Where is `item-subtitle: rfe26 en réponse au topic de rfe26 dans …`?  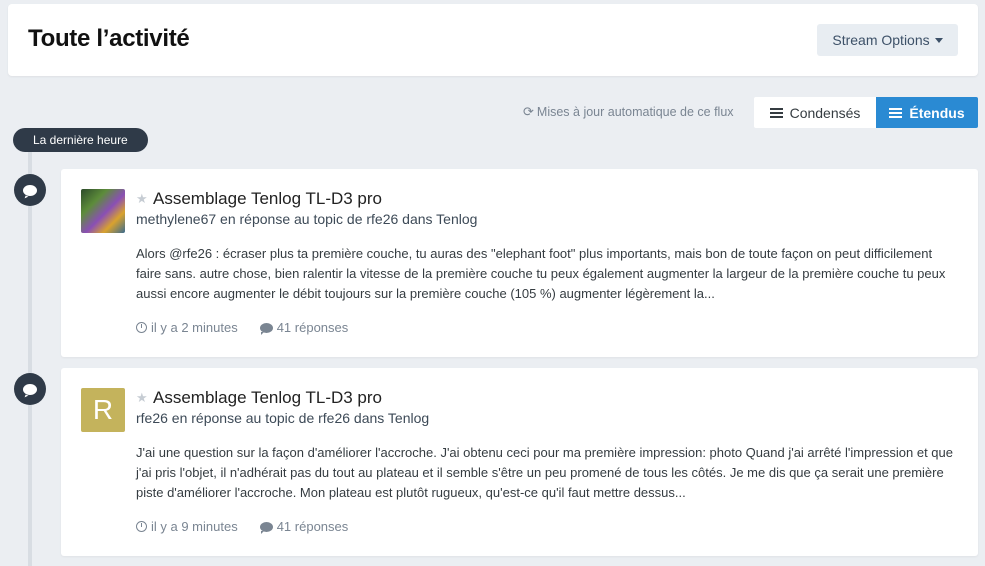 item-subtitle: rfe26 en réponse au topic de rfe26 dans … is located at coordinates (283, 418).